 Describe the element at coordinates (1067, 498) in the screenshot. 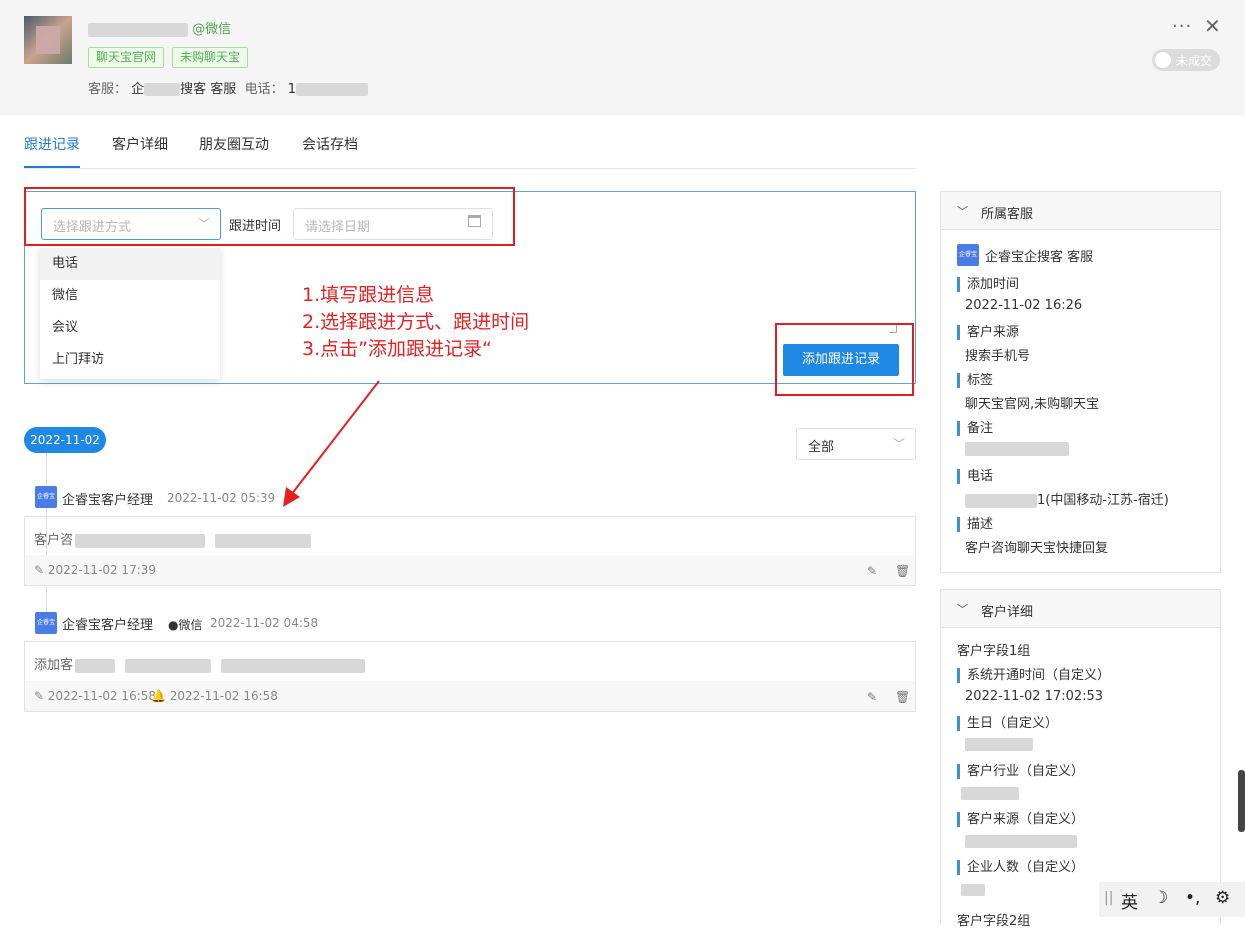

I see `field-value: 1(中国移动-江苏-宿迁)` at that location.